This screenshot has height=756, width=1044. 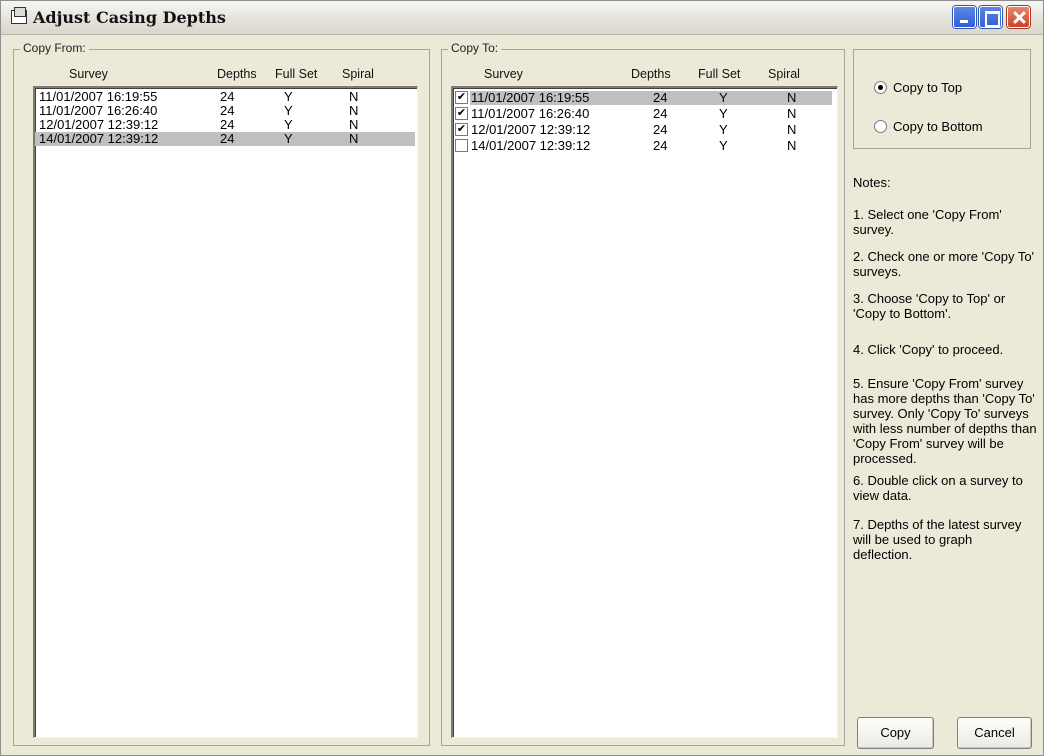 I want to click on title-bar: Adjust Casing Depths, so click(x=522, y=18).